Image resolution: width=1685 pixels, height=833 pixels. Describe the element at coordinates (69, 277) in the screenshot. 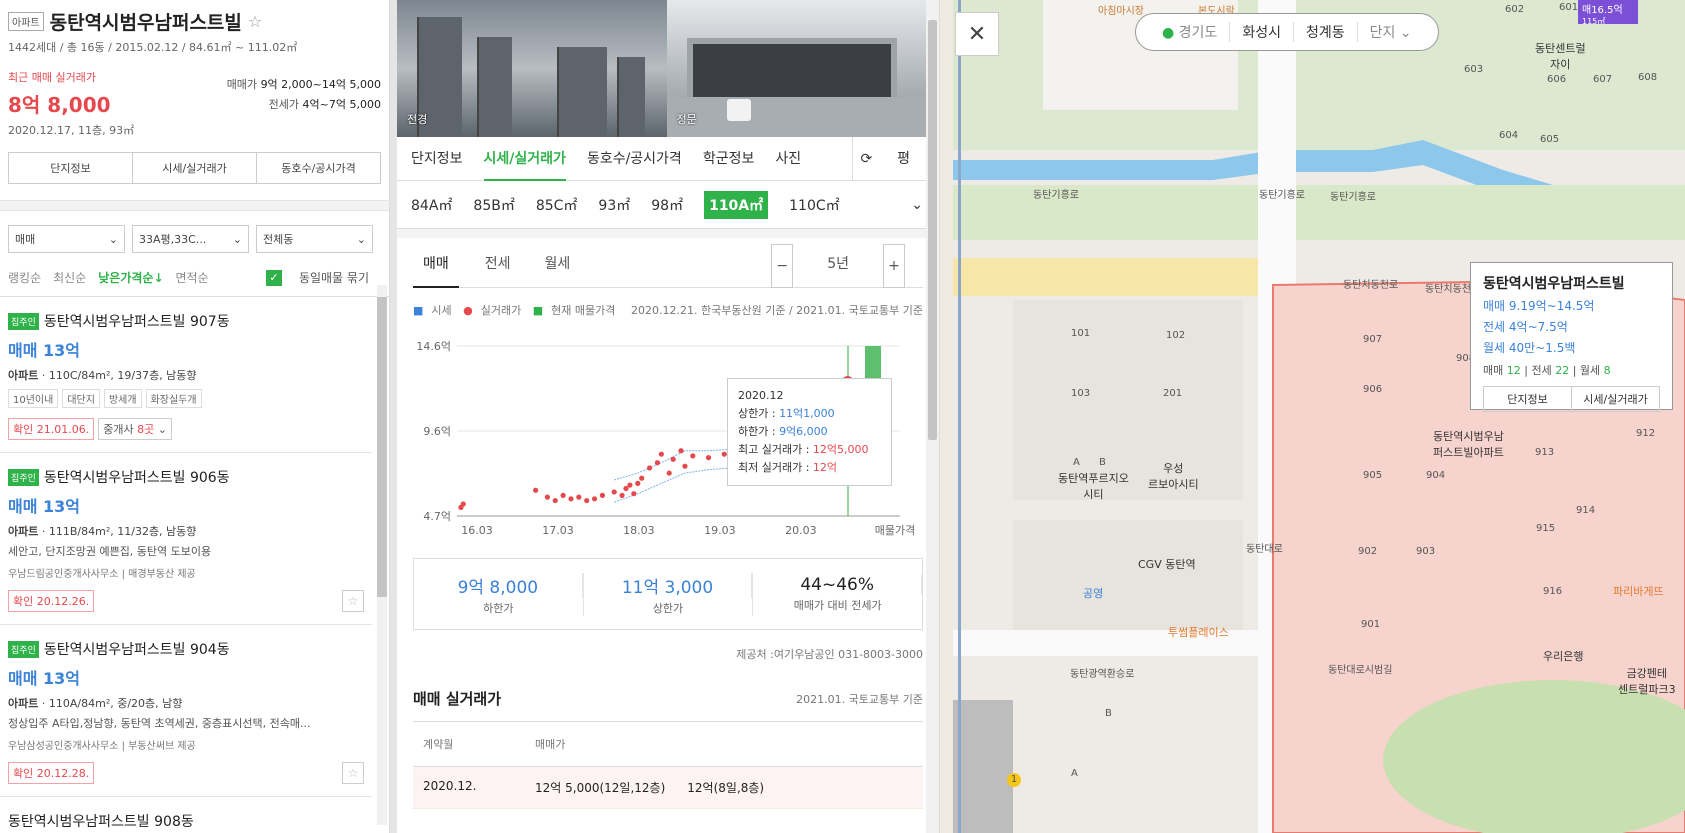

I see `sort-latest: 최신순` at that location.